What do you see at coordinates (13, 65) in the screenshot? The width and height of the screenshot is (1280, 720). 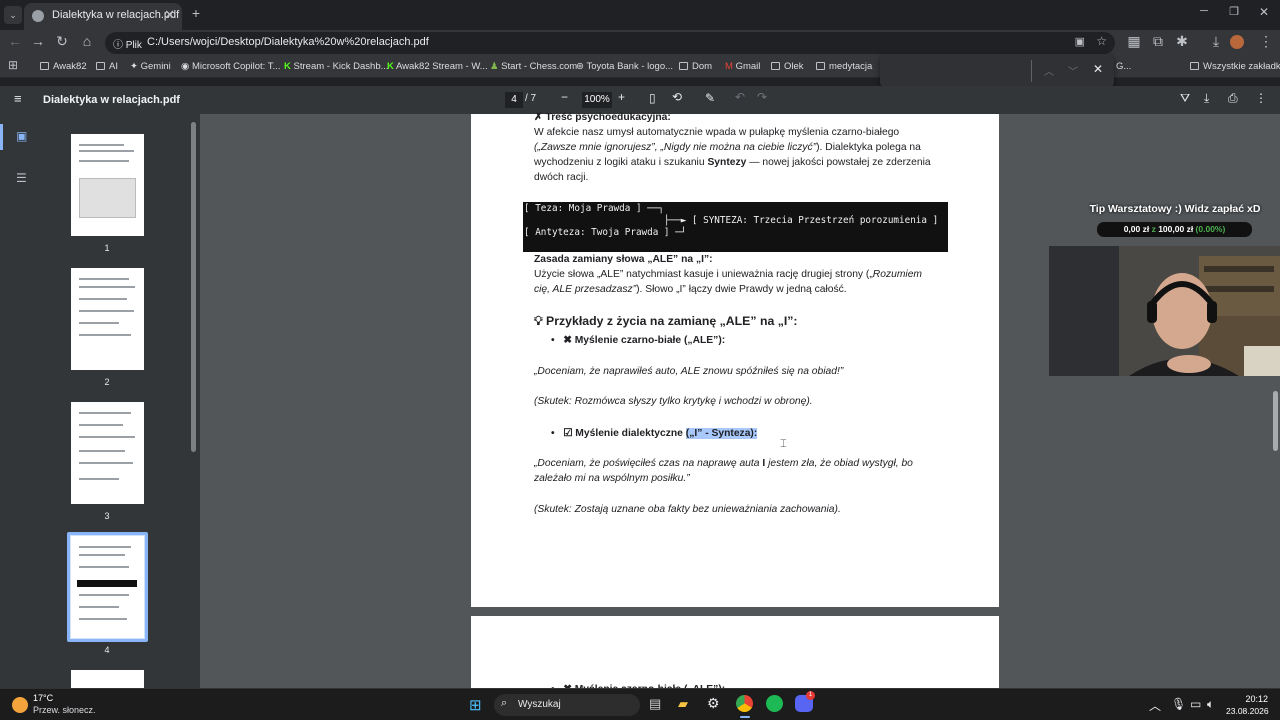 I see `apps-icon: ⊞` at bounding box center [13, 65].